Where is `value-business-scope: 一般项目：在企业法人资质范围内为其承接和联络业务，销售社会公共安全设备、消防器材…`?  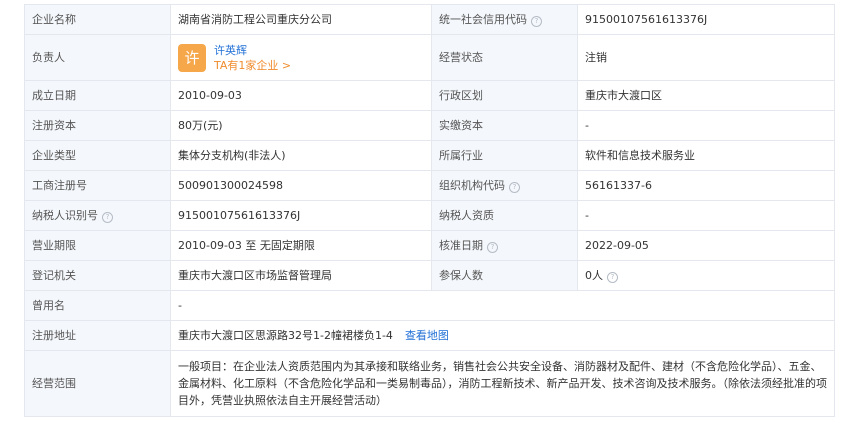
value-business-scope: 一般项目：在企业法人资质范围内为其承接和联络业务，销售社会公共安全设备、消防器材… is located at coordinates (502, 383).